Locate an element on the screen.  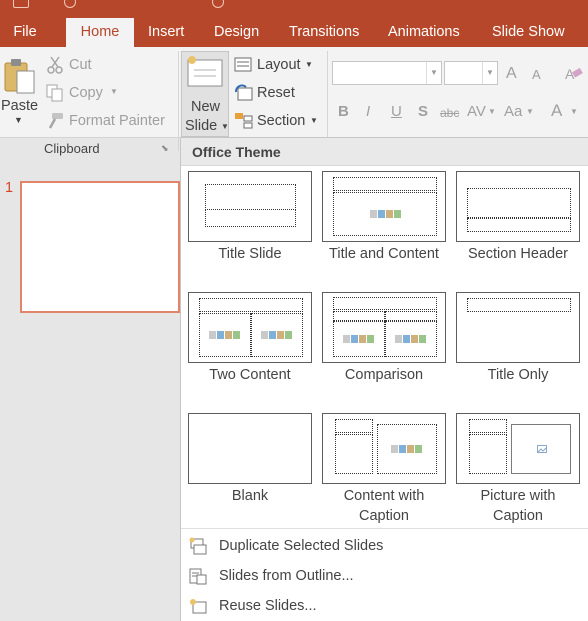
font-name-dropdown-icon: ▼ is located at coordinates (433, 73).